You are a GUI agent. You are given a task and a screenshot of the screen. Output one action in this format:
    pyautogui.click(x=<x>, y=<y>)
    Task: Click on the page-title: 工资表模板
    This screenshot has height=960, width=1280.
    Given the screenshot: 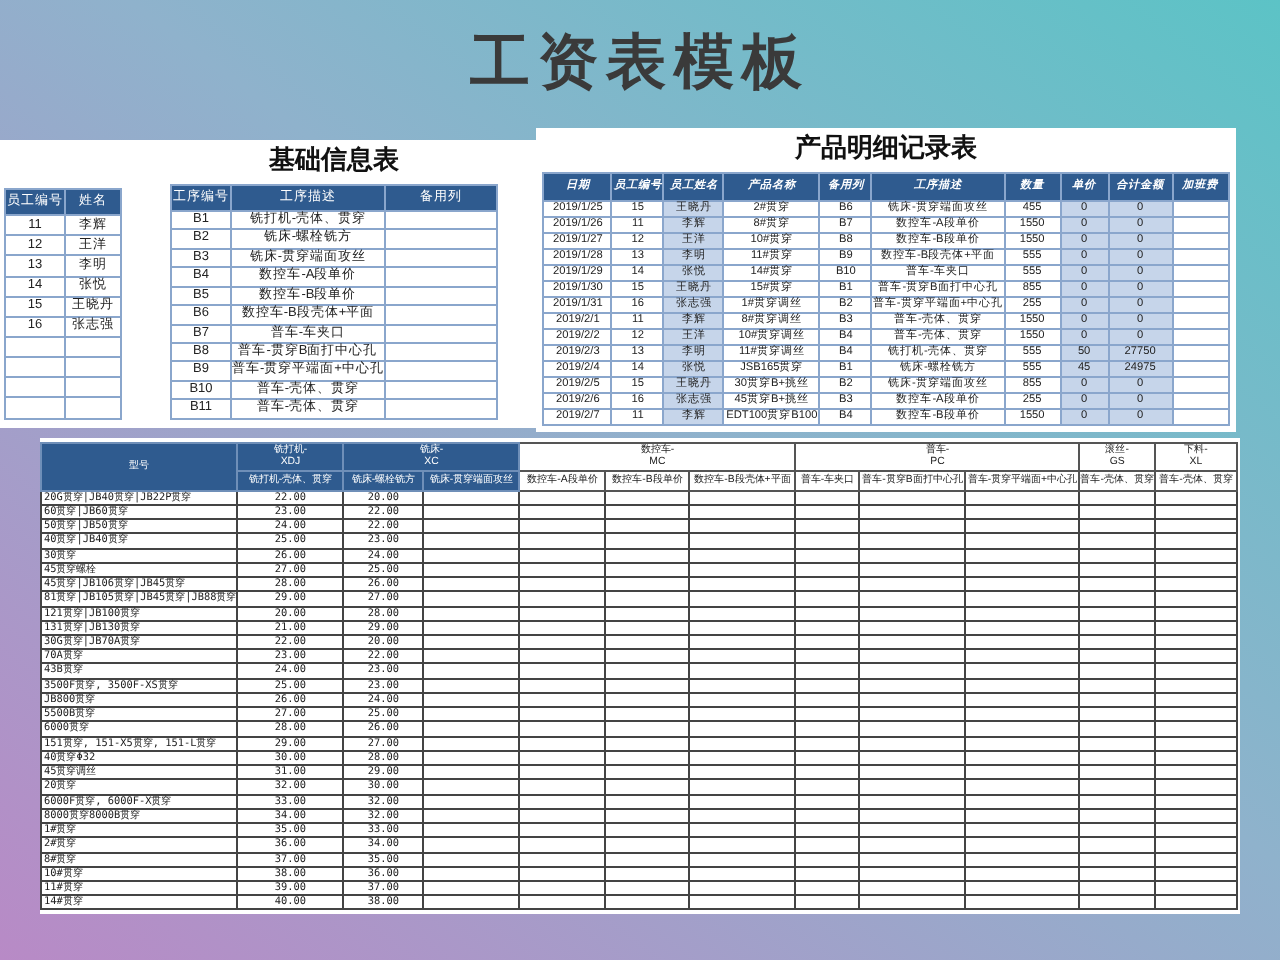 What is the action you would take?
    pyautogui.click(x=640, y=64)
    